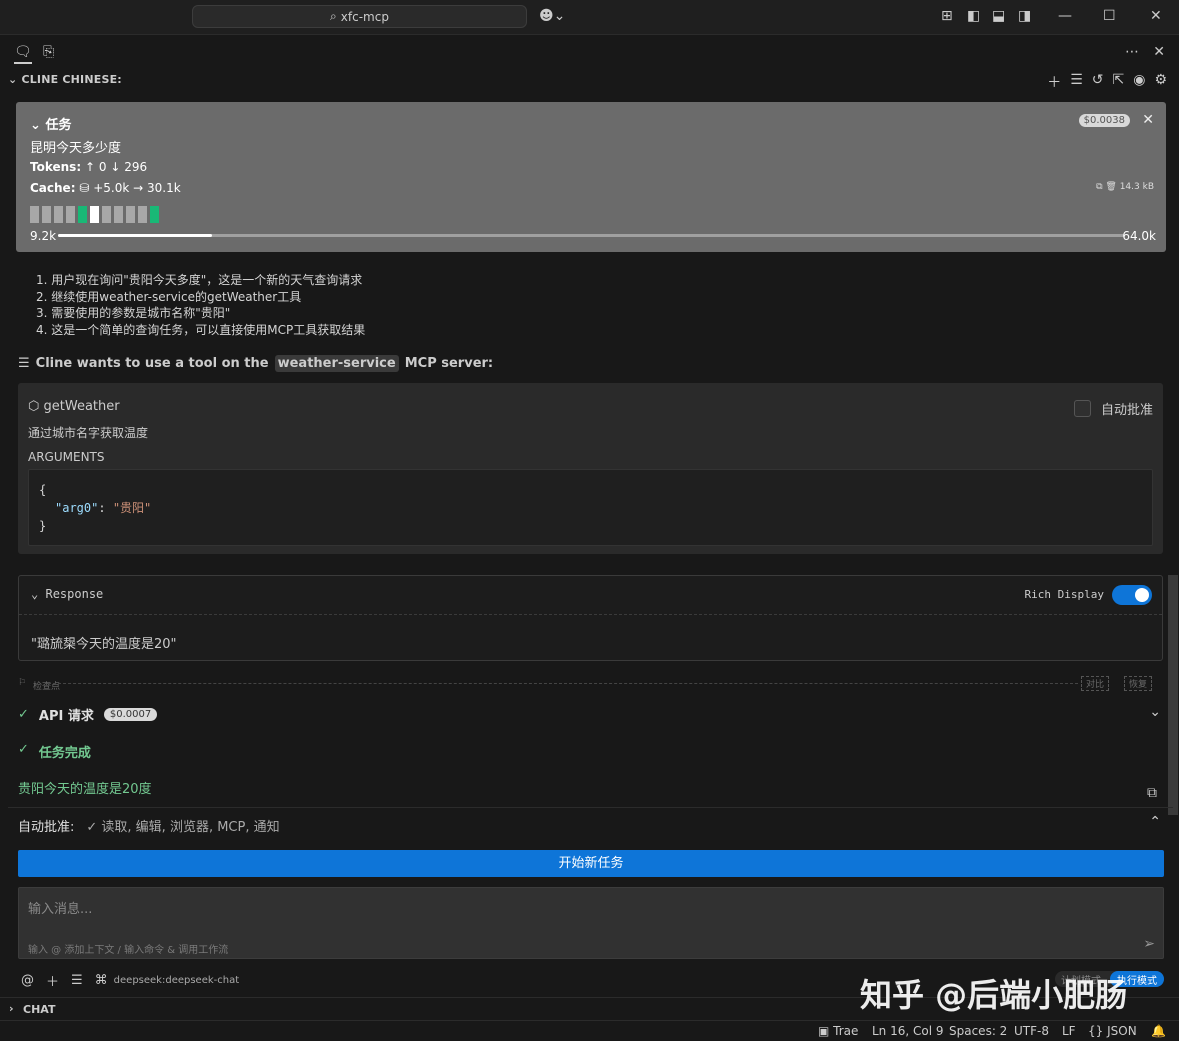 This screenshot has height=1041, width=1179. Describe the element at coordinates (58, 125) in the screenshot. I see `task-title: 任务` at that location.